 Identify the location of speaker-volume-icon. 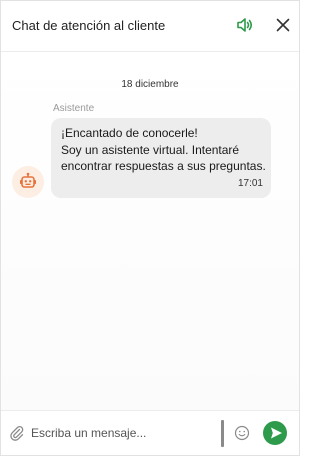
(245, 25).